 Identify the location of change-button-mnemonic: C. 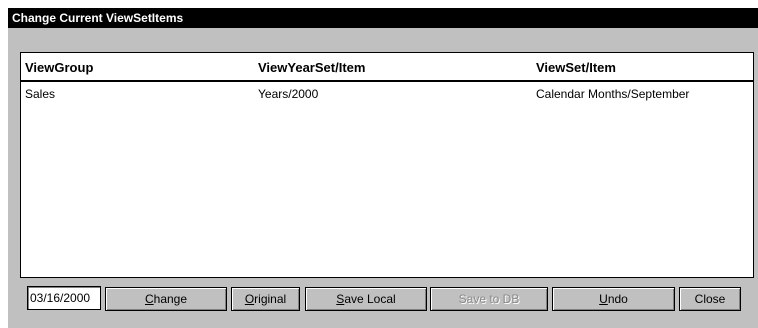
(149, 299).